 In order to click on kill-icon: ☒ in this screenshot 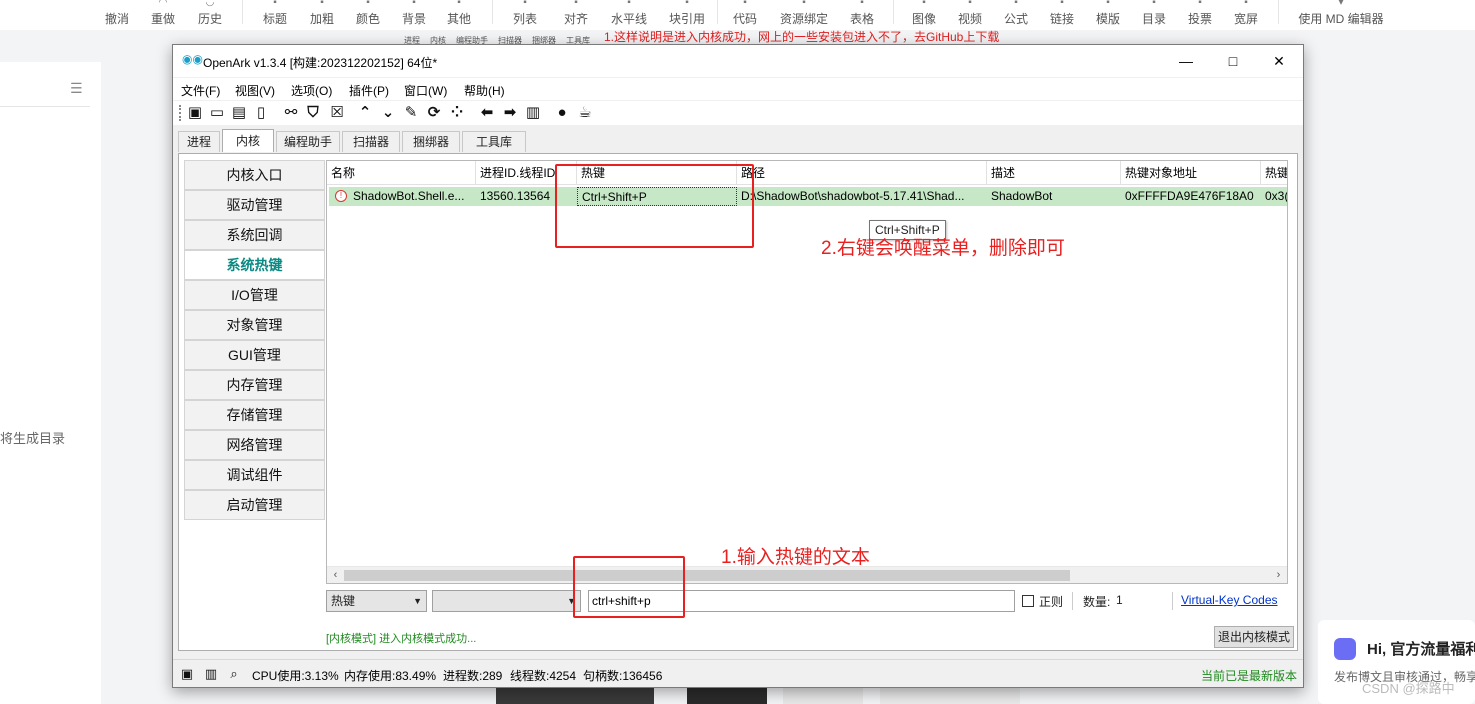, I will do `click(337, 113)`.